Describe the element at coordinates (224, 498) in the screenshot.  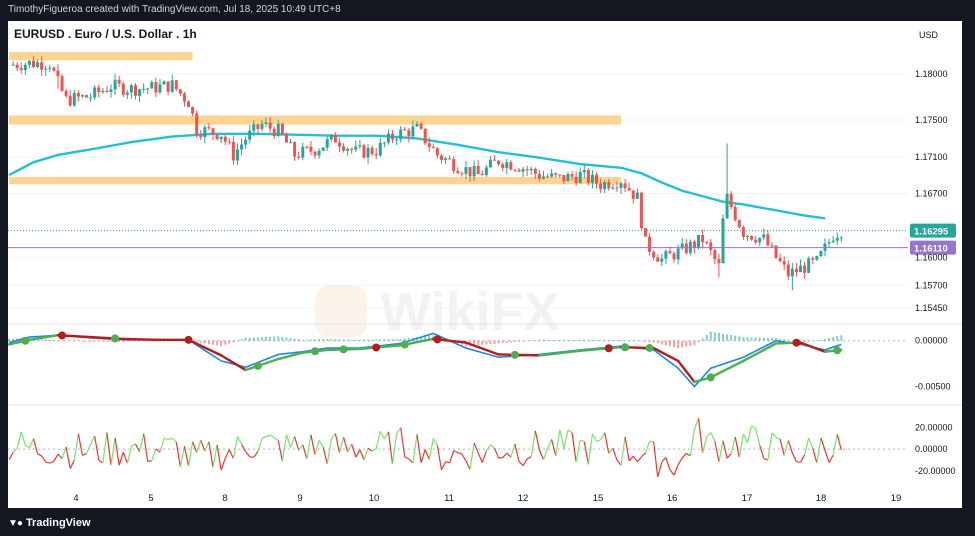
I see `x-tick-label-2: 8` at that location.